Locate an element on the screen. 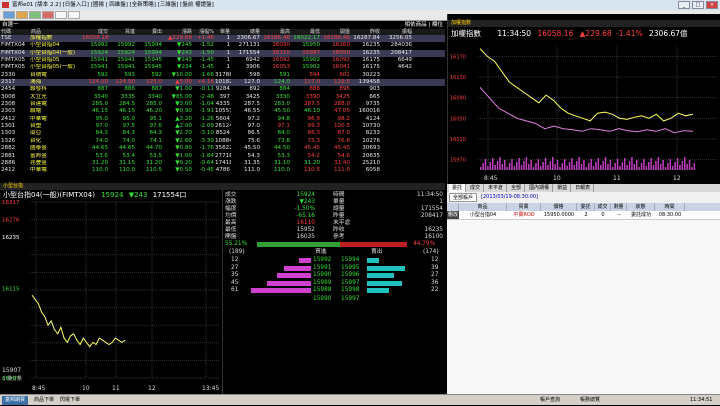 This screenshot has height=406, width=720. ask-sum: 15997 is located at coordinates (350, 299).